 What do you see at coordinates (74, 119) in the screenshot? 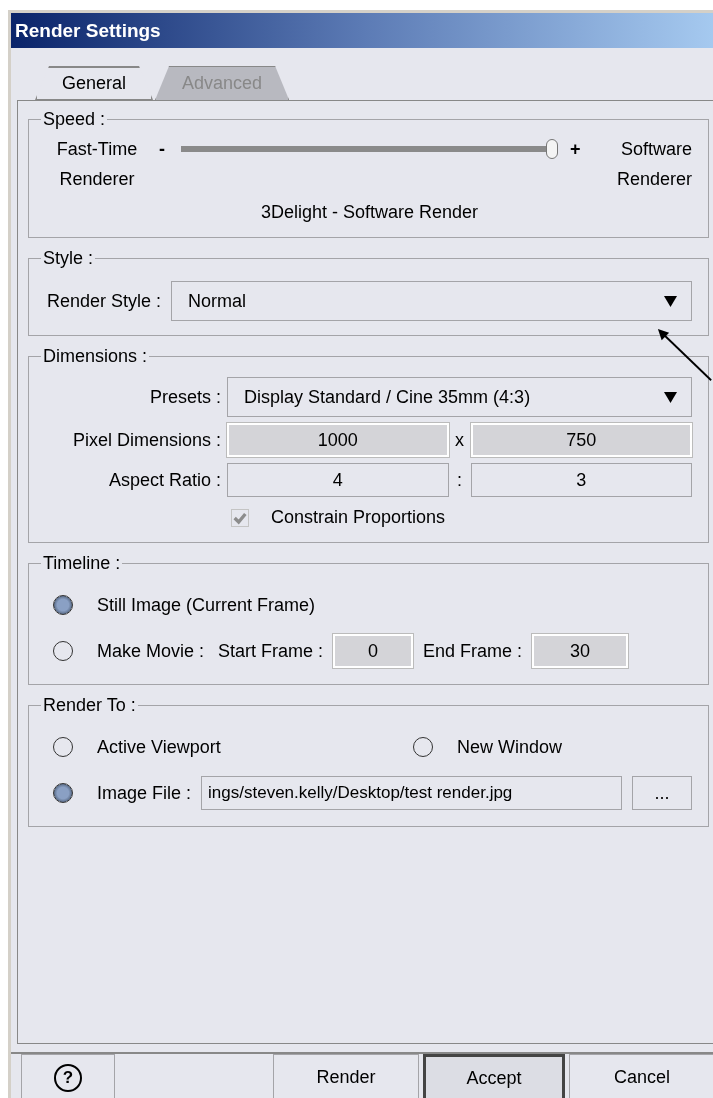
I see `group-title: Speed :` at bounding box center [74, 119].